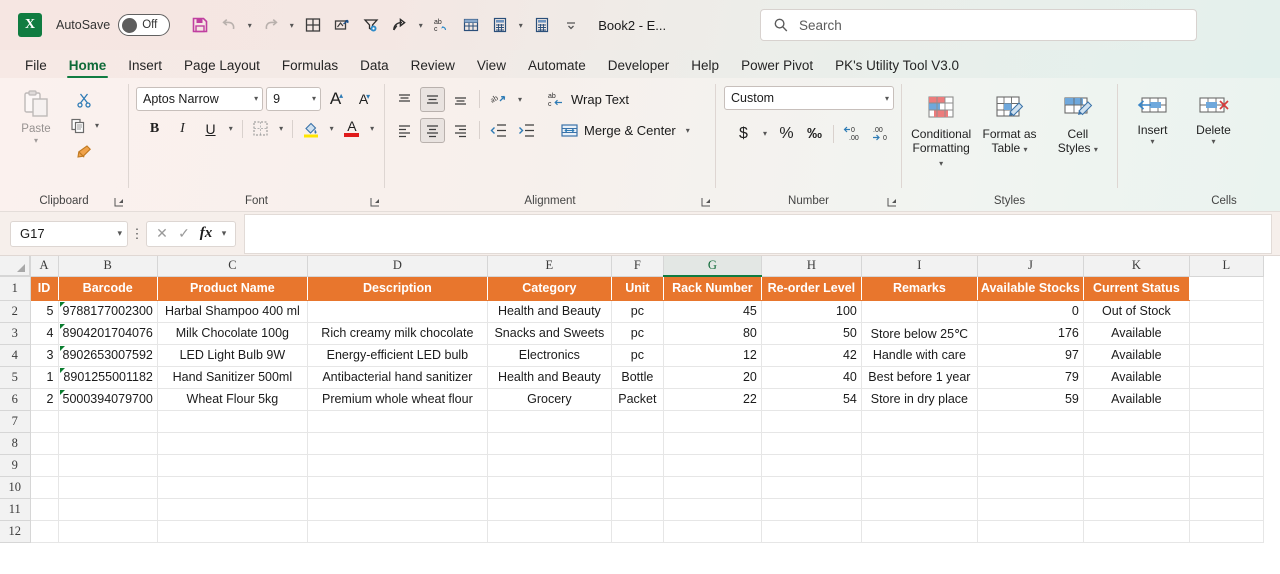 The width and height of the screenshot is (1280, 574). I want to click on tab-developer: Developer, so click(639, 68).